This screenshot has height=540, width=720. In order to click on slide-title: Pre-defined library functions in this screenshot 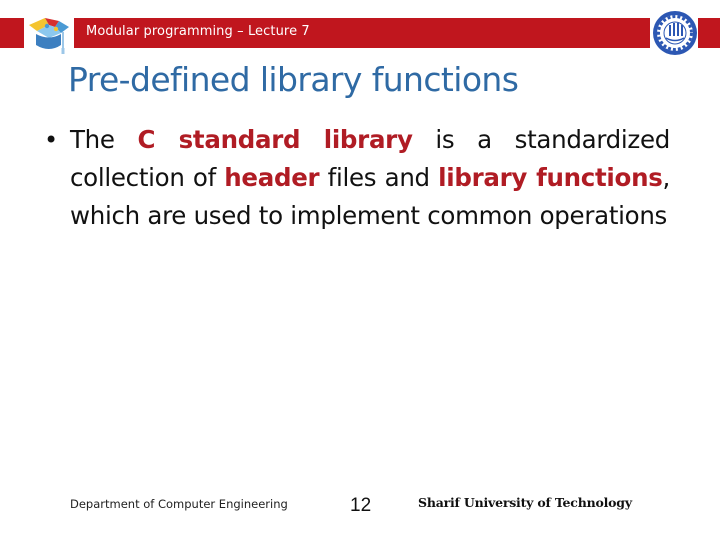, I will do `click(293, 79)`.